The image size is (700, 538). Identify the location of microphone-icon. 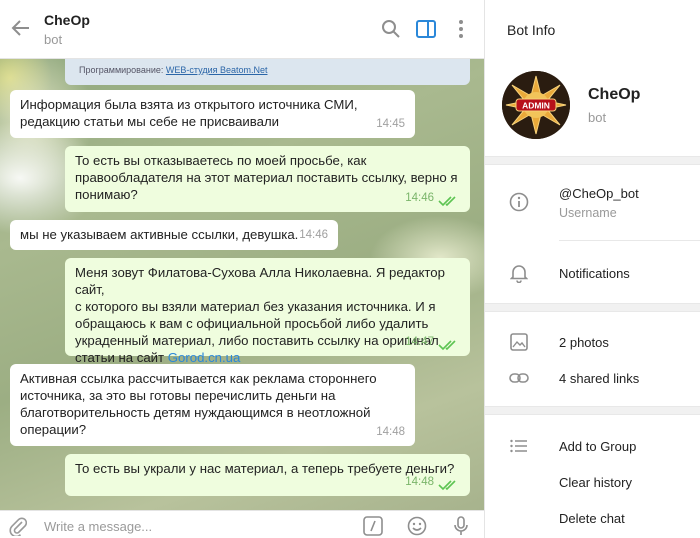
(461, 526).